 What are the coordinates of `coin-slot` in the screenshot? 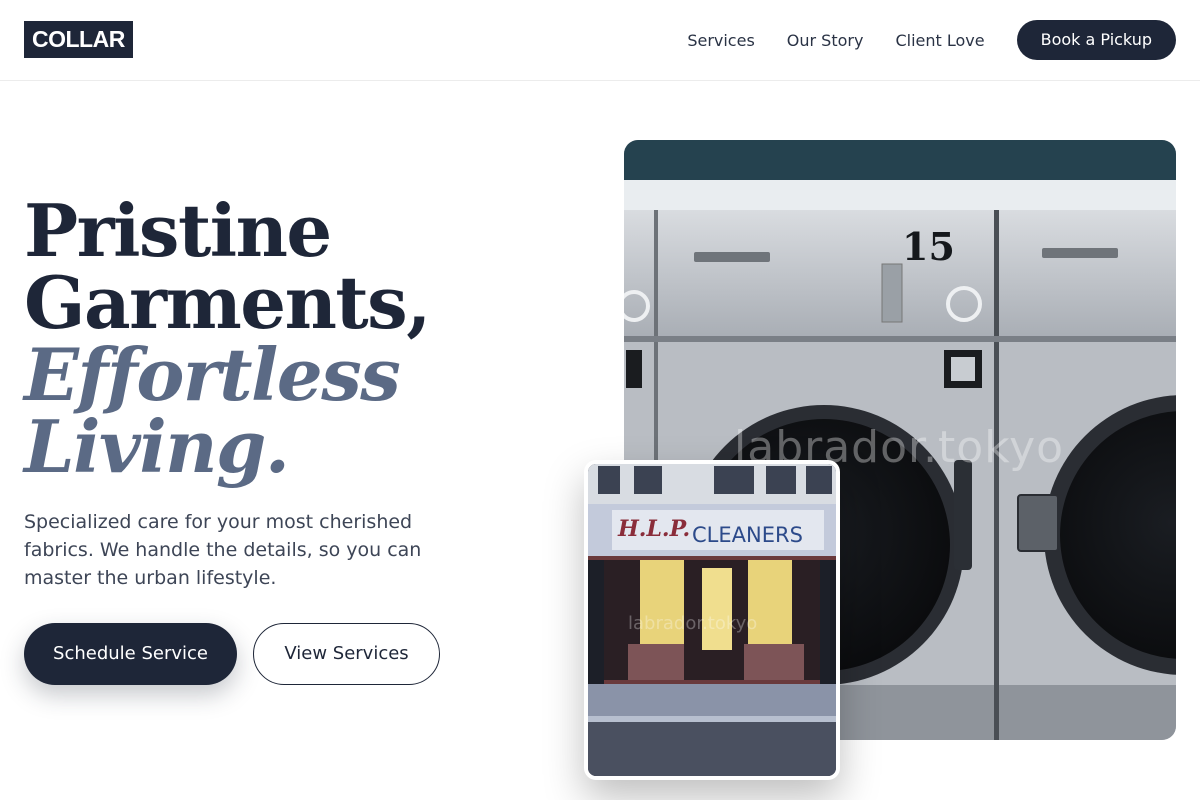 It's located at (892, 293).